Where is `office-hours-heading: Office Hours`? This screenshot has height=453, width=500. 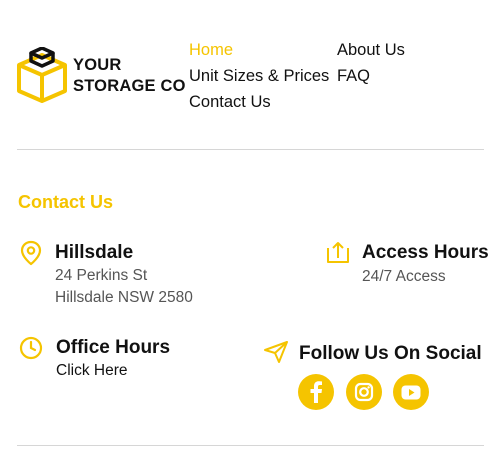
office-hours-heading: Office Hours is located at coordinates (113, 347).